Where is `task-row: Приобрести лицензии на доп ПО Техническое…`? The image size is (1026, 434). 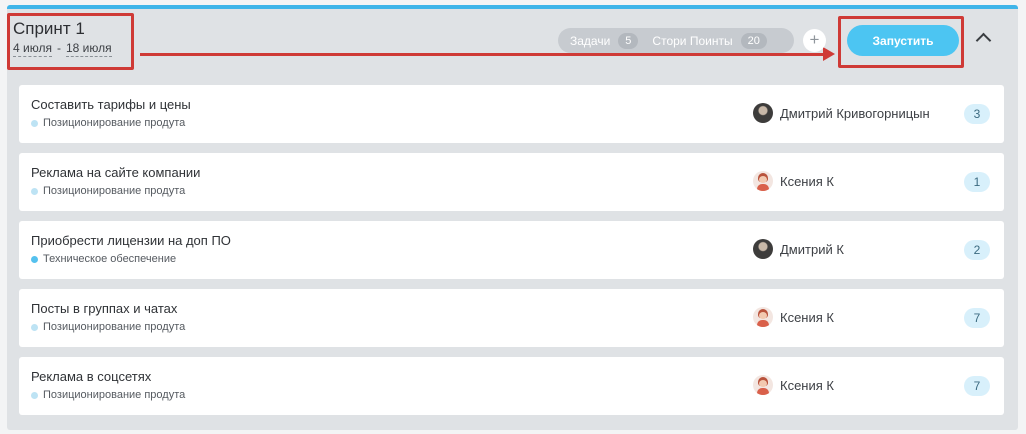 task-row: Приобрести лицензии на доп ПО Техническое… is located at coordinates (511, 250).